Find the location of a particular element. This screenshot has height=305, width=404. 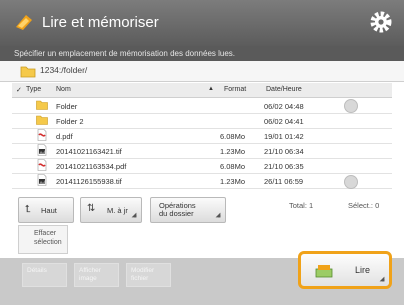

sort-button: ⇅ M. à jr is located at coordinates (111, 210).